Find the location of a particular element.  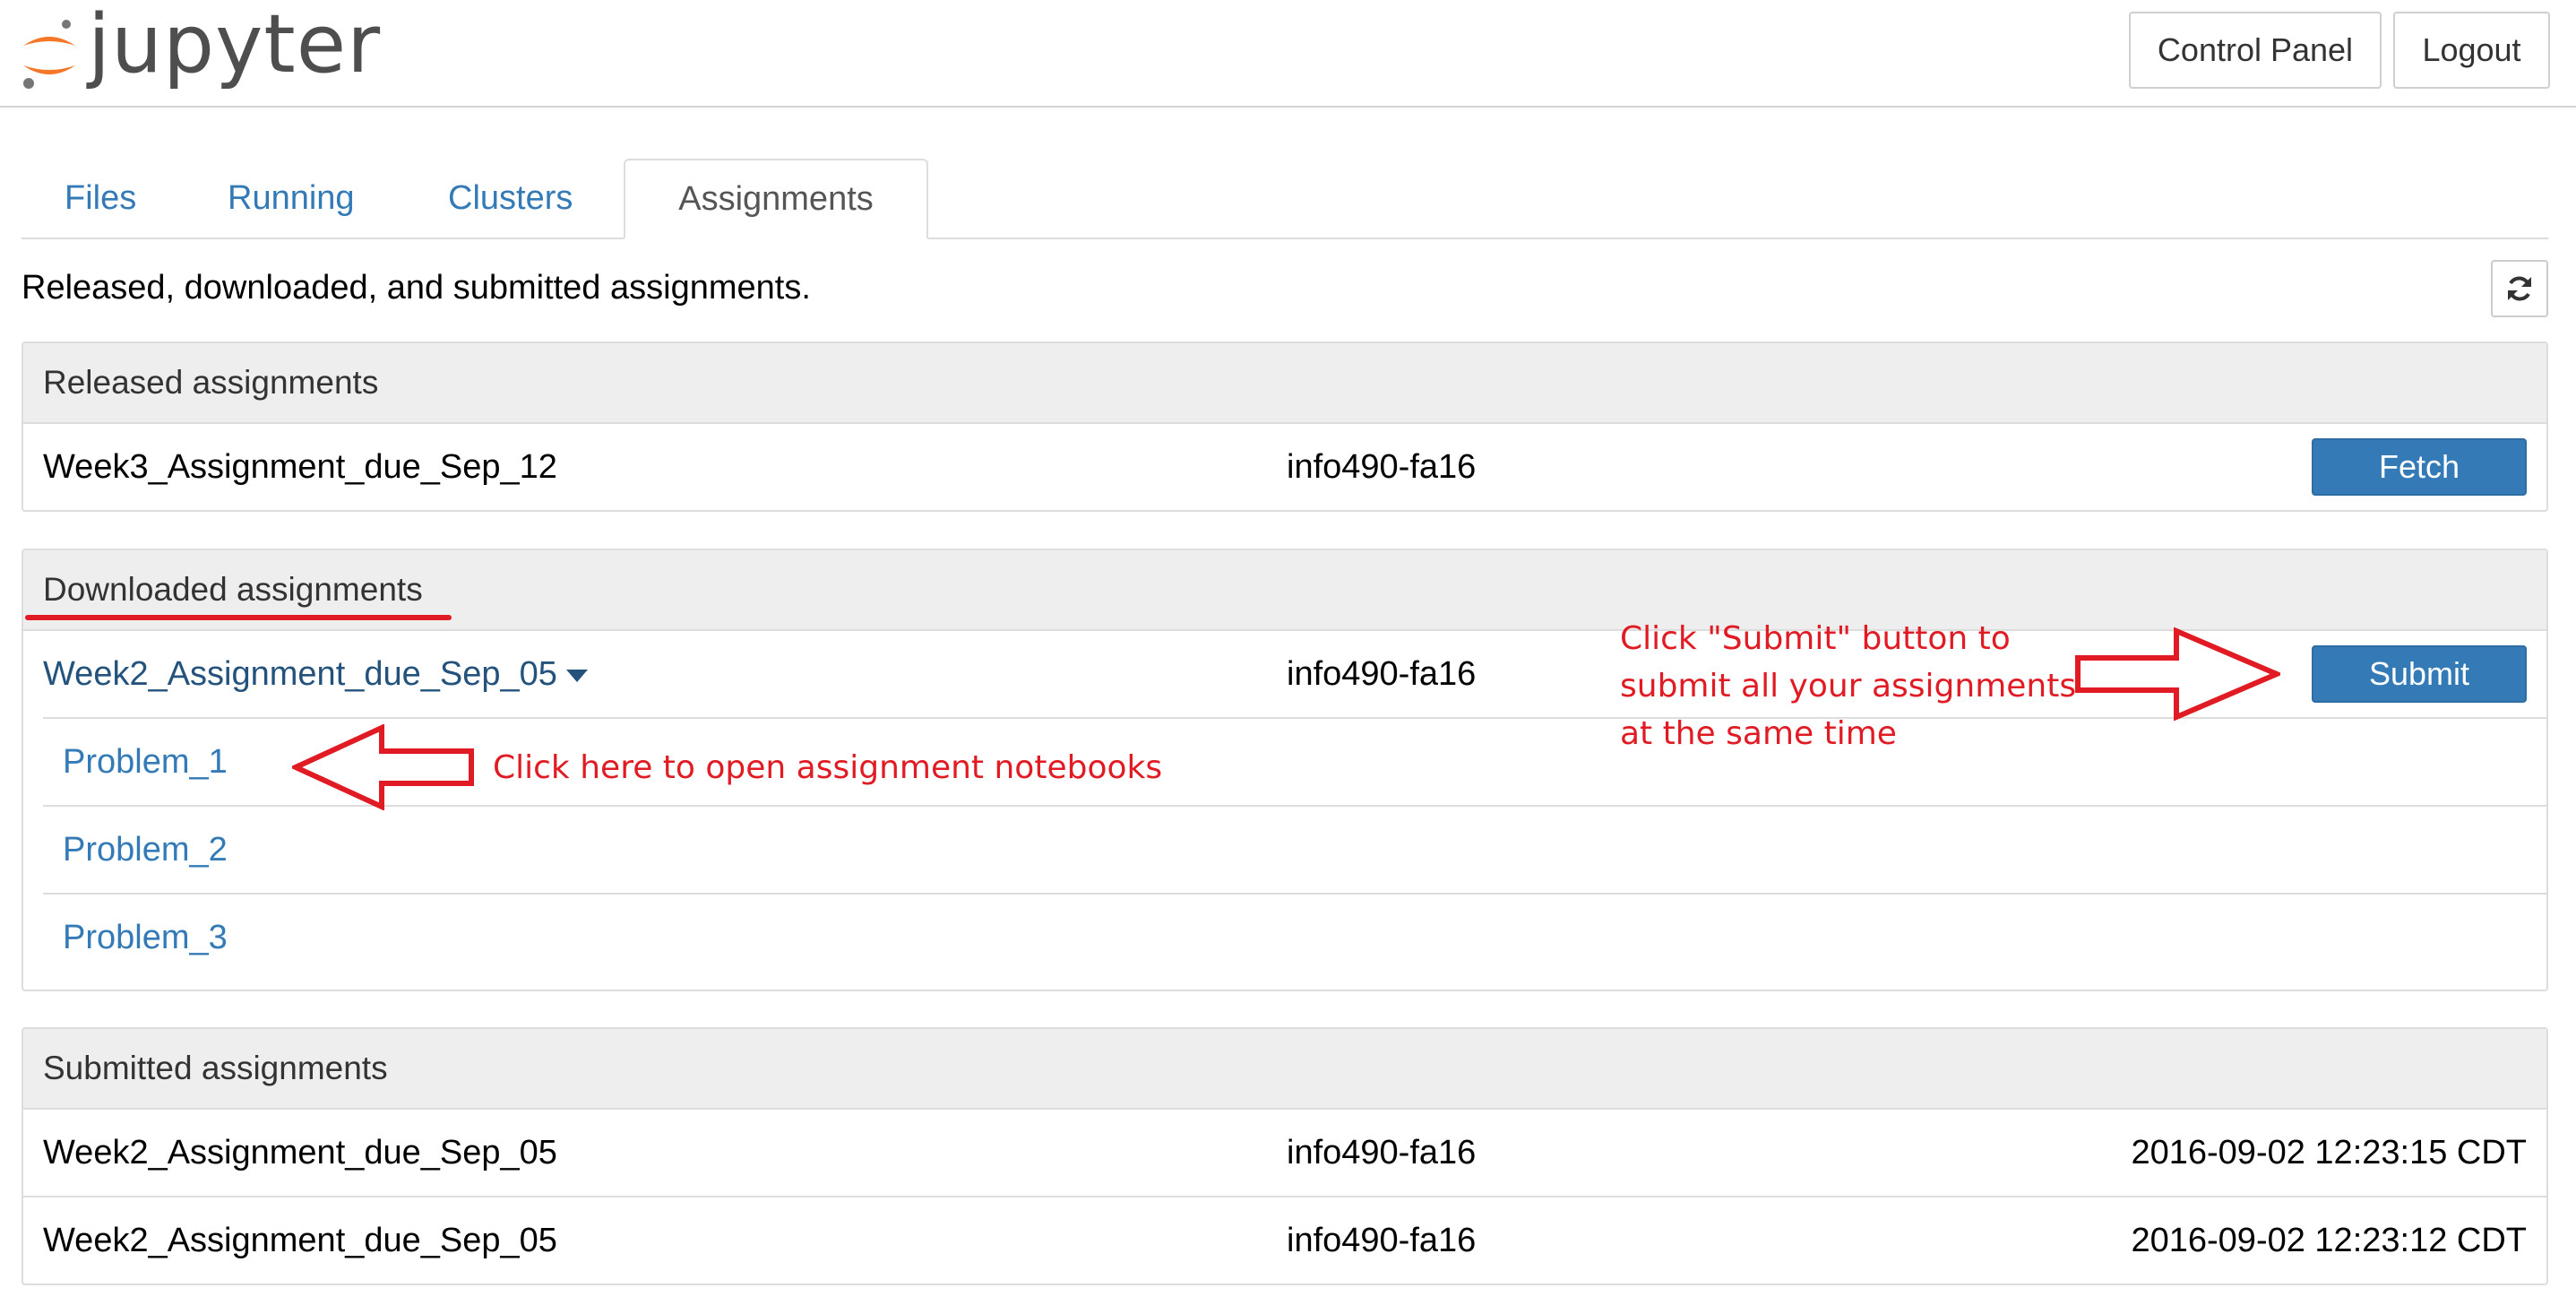

refresh-icon is located at coordinates (2519, 288).